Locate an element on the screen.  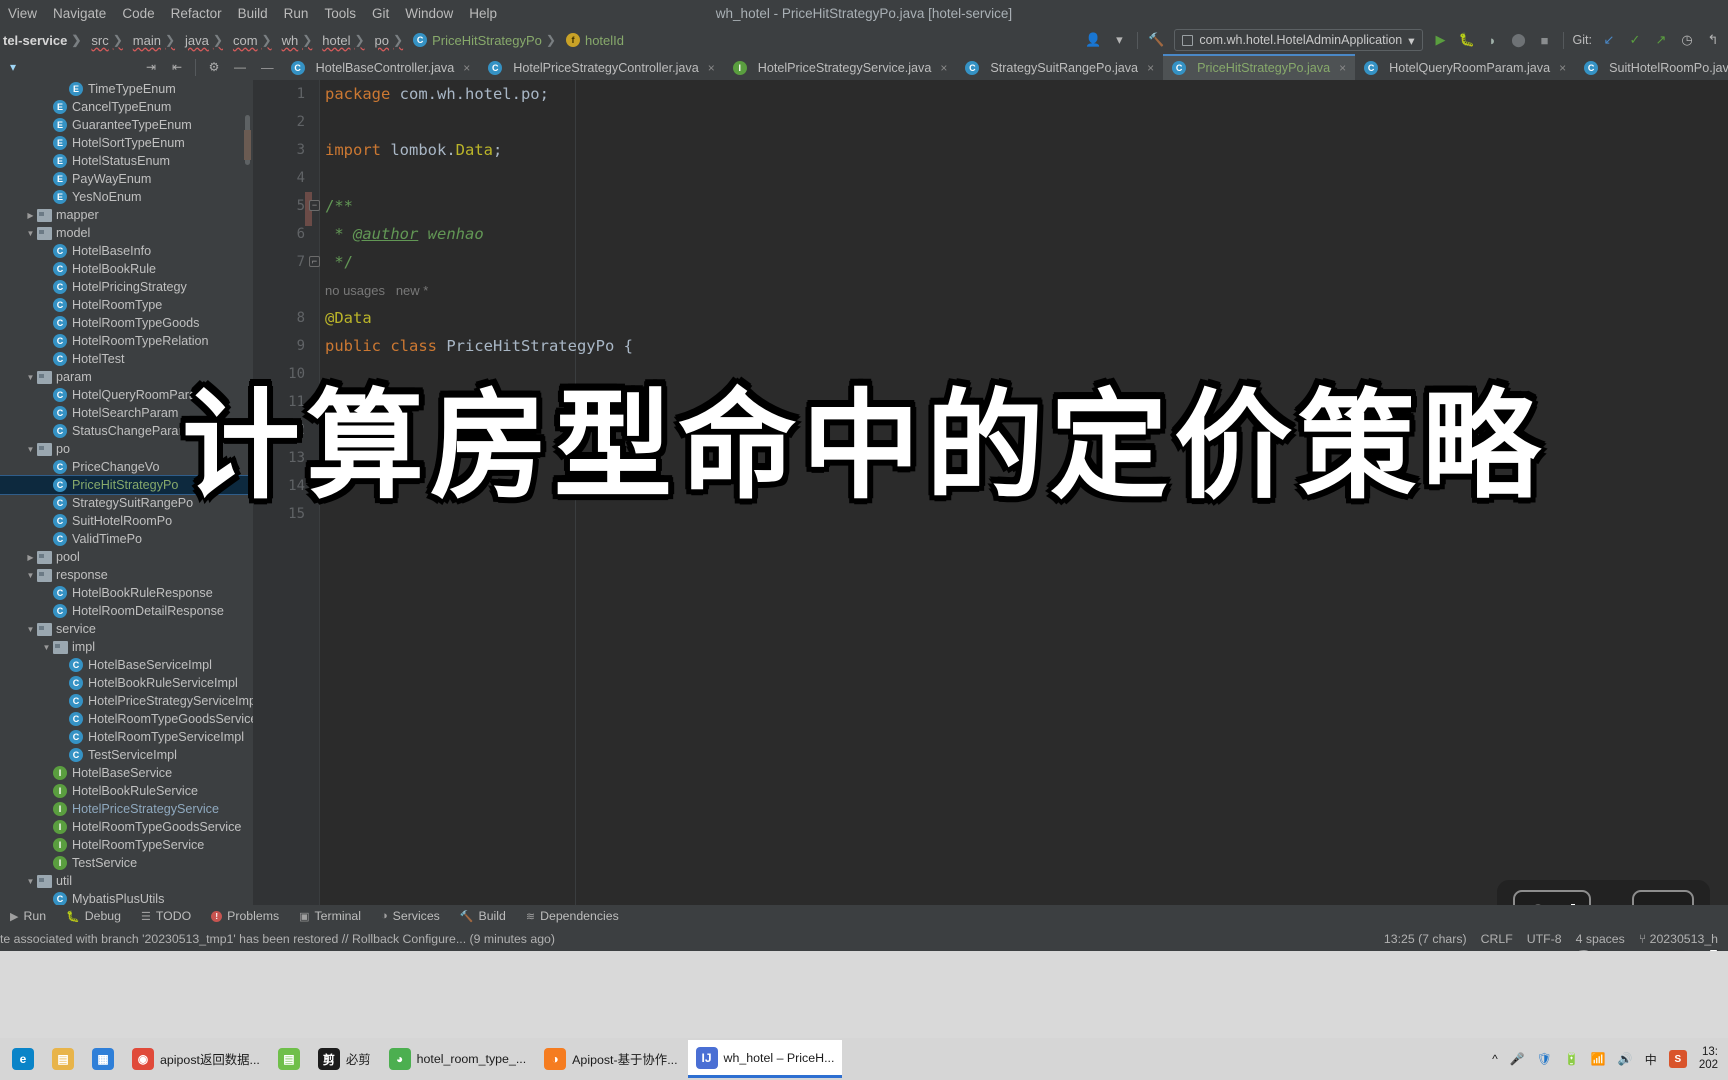
tree-item-hotelroomtypegoods: C HotelRoomTypeGoods is located at coordinates (126, 323).